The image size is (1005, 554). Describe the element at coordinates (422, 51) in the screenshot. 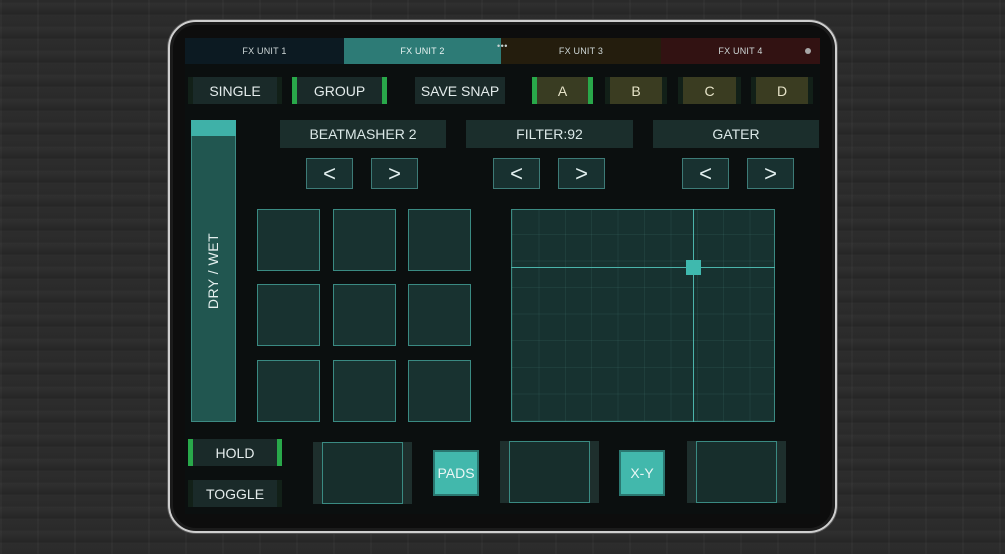

I see `tab-fx-unit-2: FX UNIT 2` at that location.